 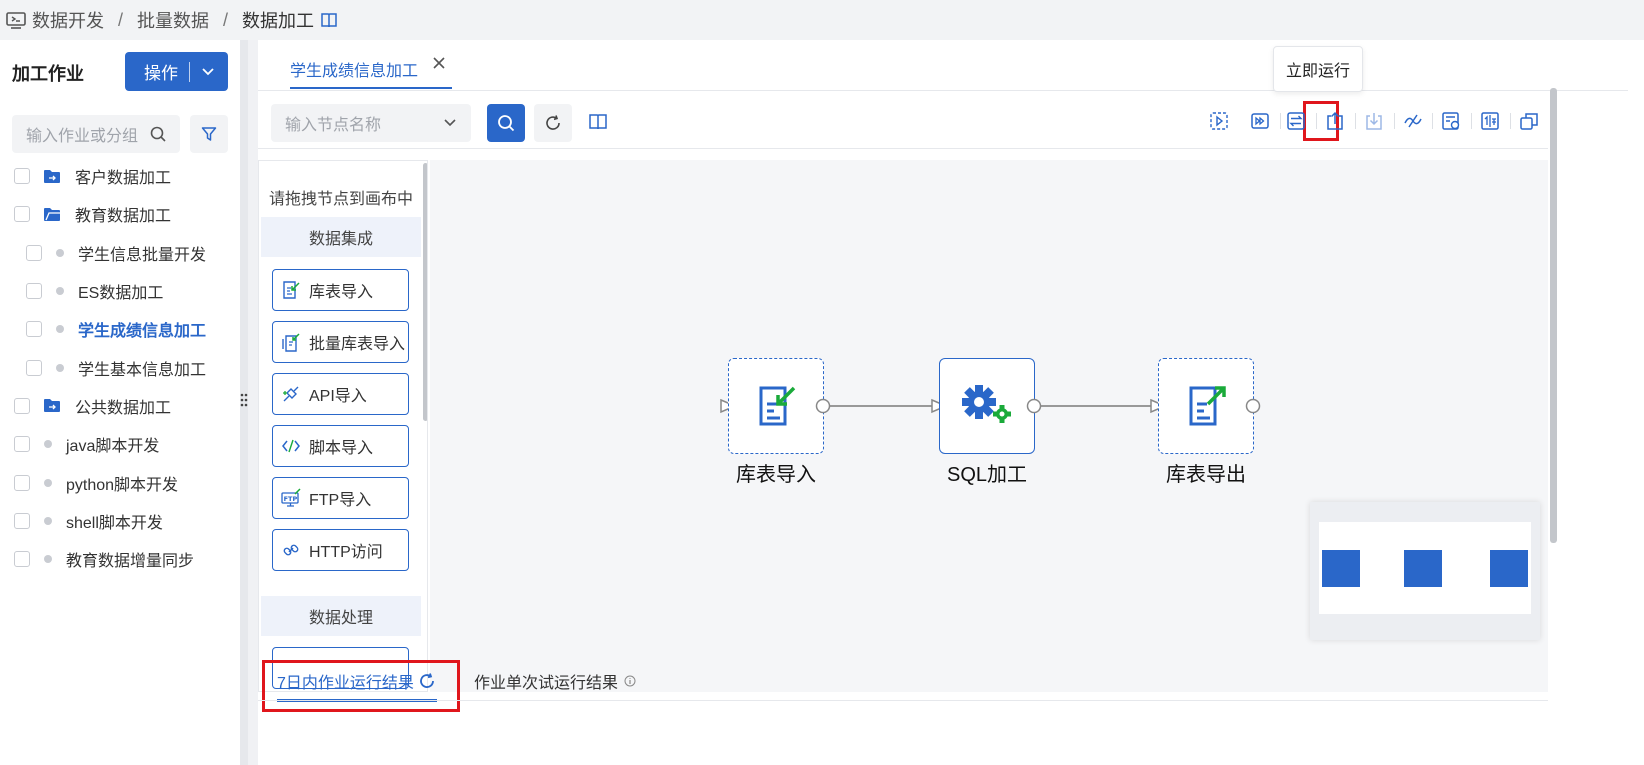 I want to click on operate-button-label: 操作, so click(x=161, y=73).